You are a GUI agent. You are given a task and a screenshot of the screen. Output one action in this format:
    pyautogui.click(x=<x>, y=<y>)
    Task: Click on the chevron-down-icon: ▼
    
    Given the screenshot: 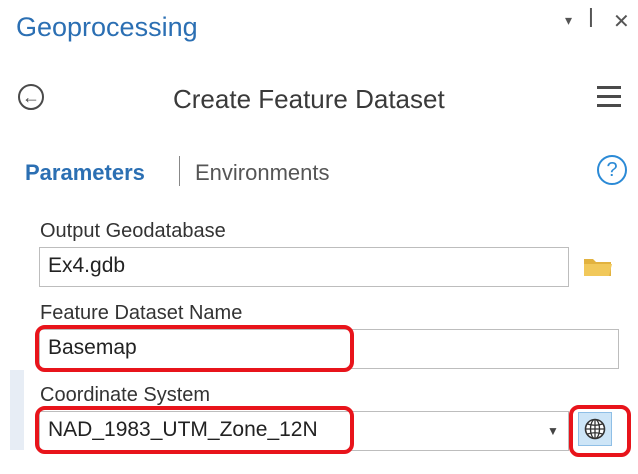 What is the action you would take?
    pyautogui.click(x=553, y=431)
    